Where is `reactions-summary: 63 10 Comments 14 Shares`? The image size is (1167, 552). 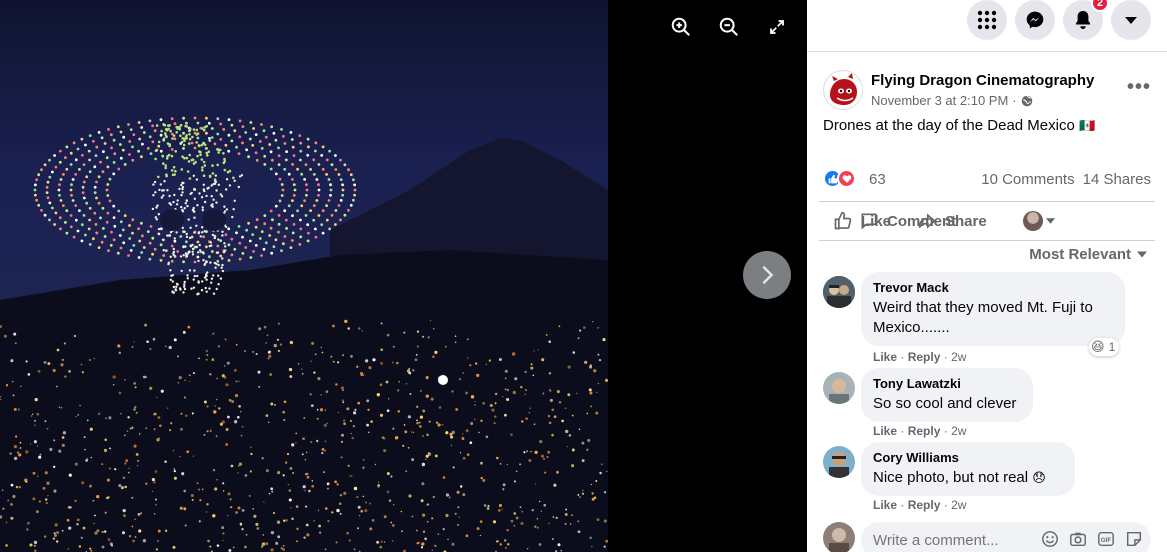
reactions-summary: 63 10 Comments 14 Shares is located at coordinates (987, 179).